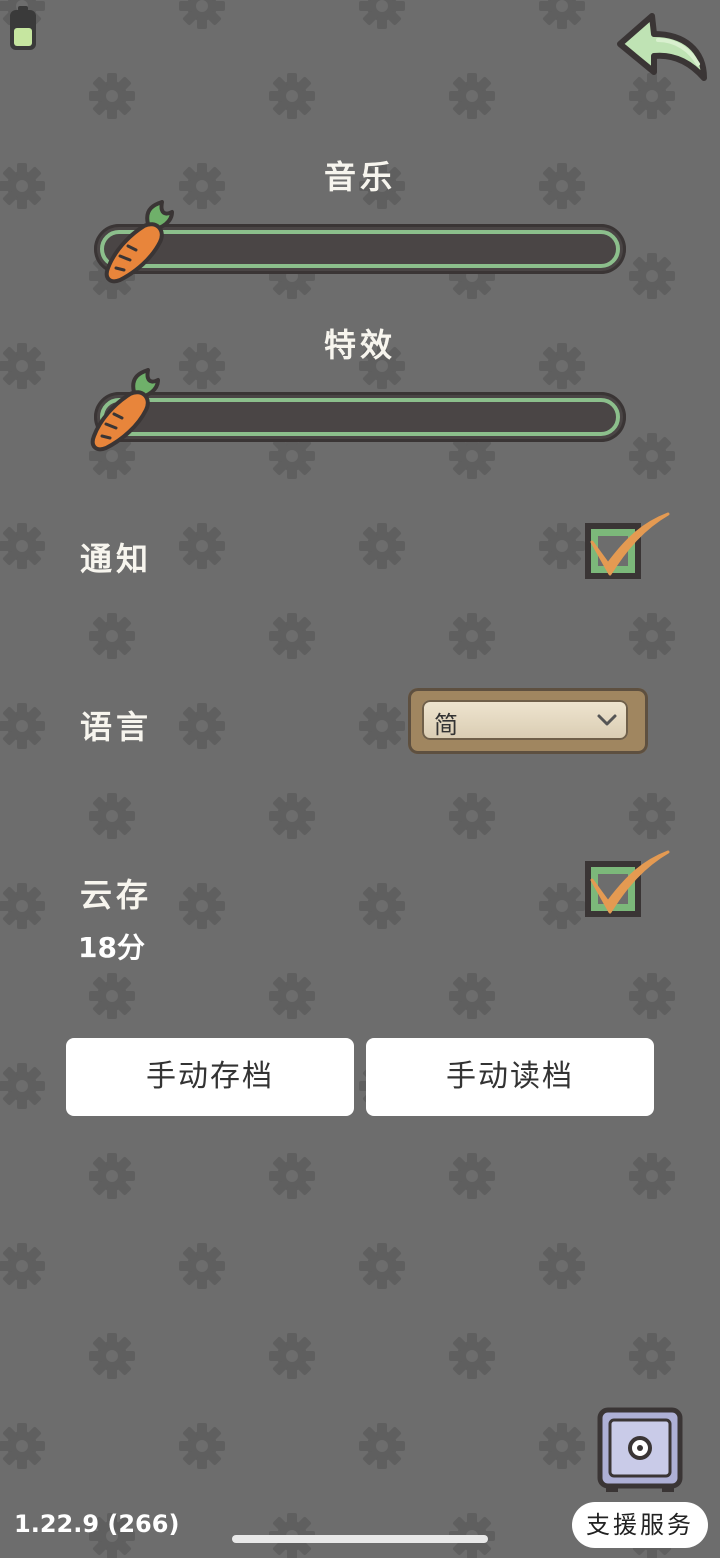  What do you see at coordinates (640, 1525) in the screenshot?
I see `support-service-button: 支援服务` at bounding box center [640, 1525].